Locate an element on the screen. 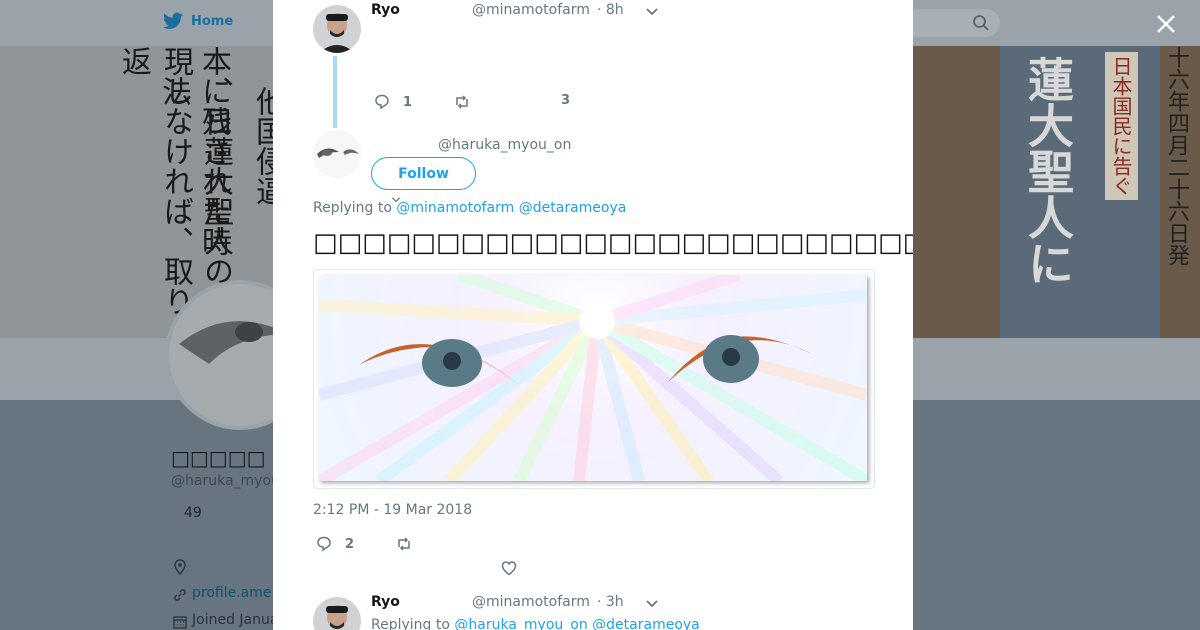  twitter-bird-icon is located at coordinates (173, 20).